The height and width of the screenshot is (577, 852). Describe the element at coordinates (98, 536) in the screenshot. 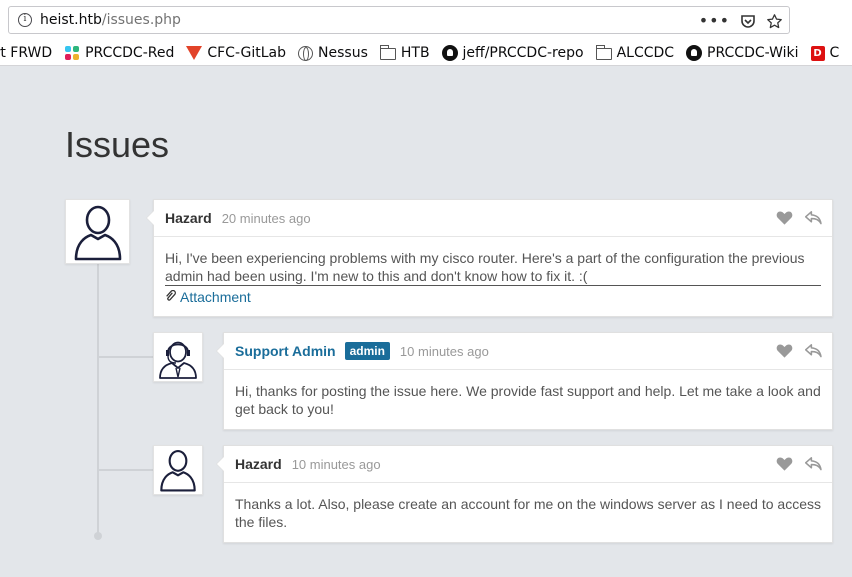

I see `timeline-end-dot` at that location.